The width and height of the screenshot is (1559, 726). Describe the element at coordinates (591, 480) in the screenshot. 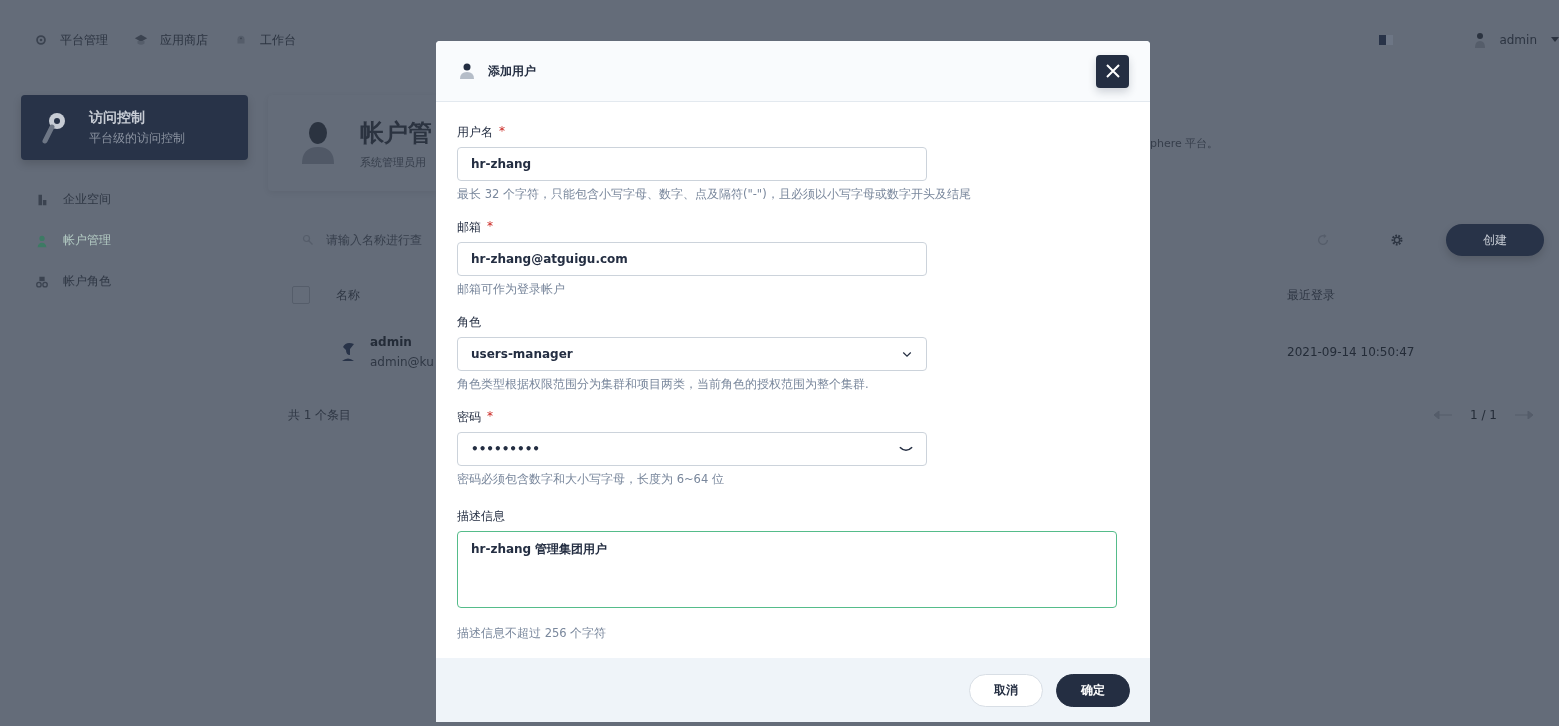

I see `field-hint: 密码必须包含数字和大小写字母，长度为 6~64 位` at that location.